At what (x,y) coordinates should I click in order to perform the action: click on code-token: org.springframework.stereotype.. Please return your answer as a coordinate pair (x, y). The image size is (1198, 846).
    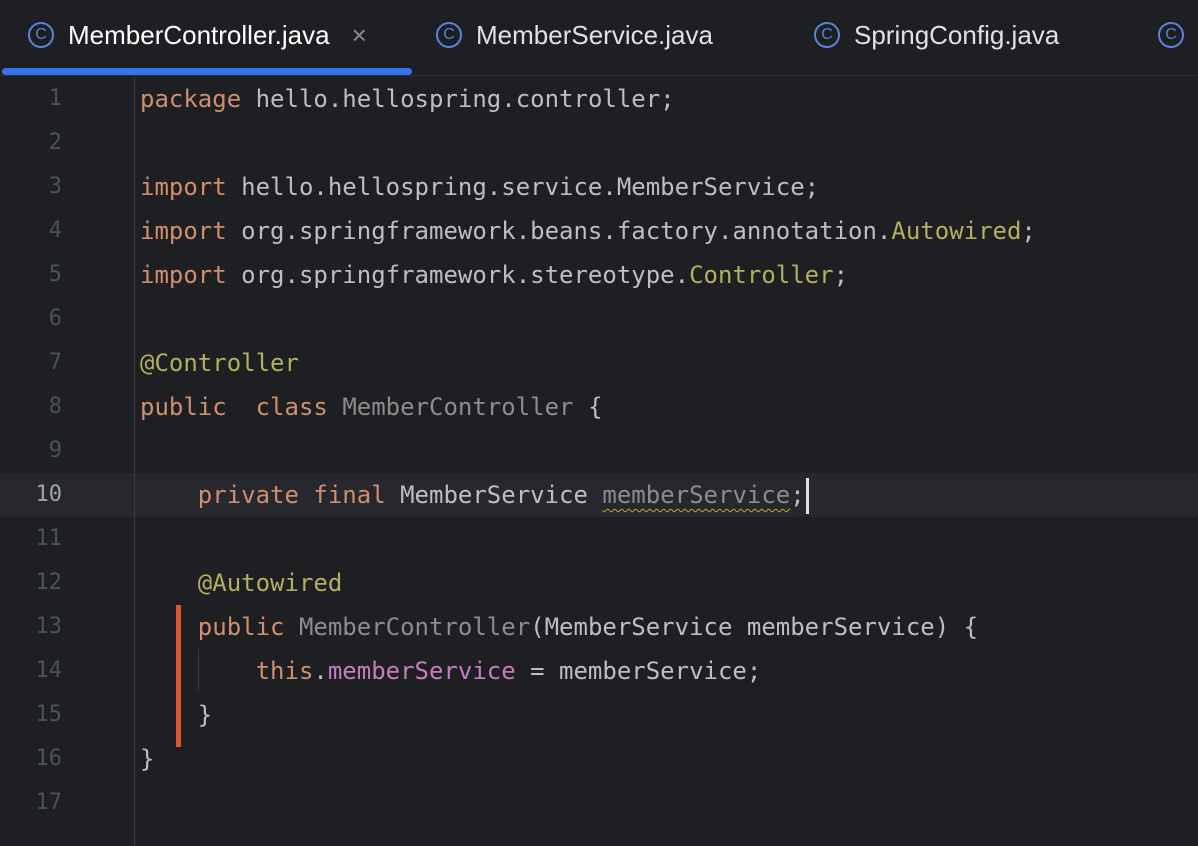
    Looking at the image, I should click on (458, 275).